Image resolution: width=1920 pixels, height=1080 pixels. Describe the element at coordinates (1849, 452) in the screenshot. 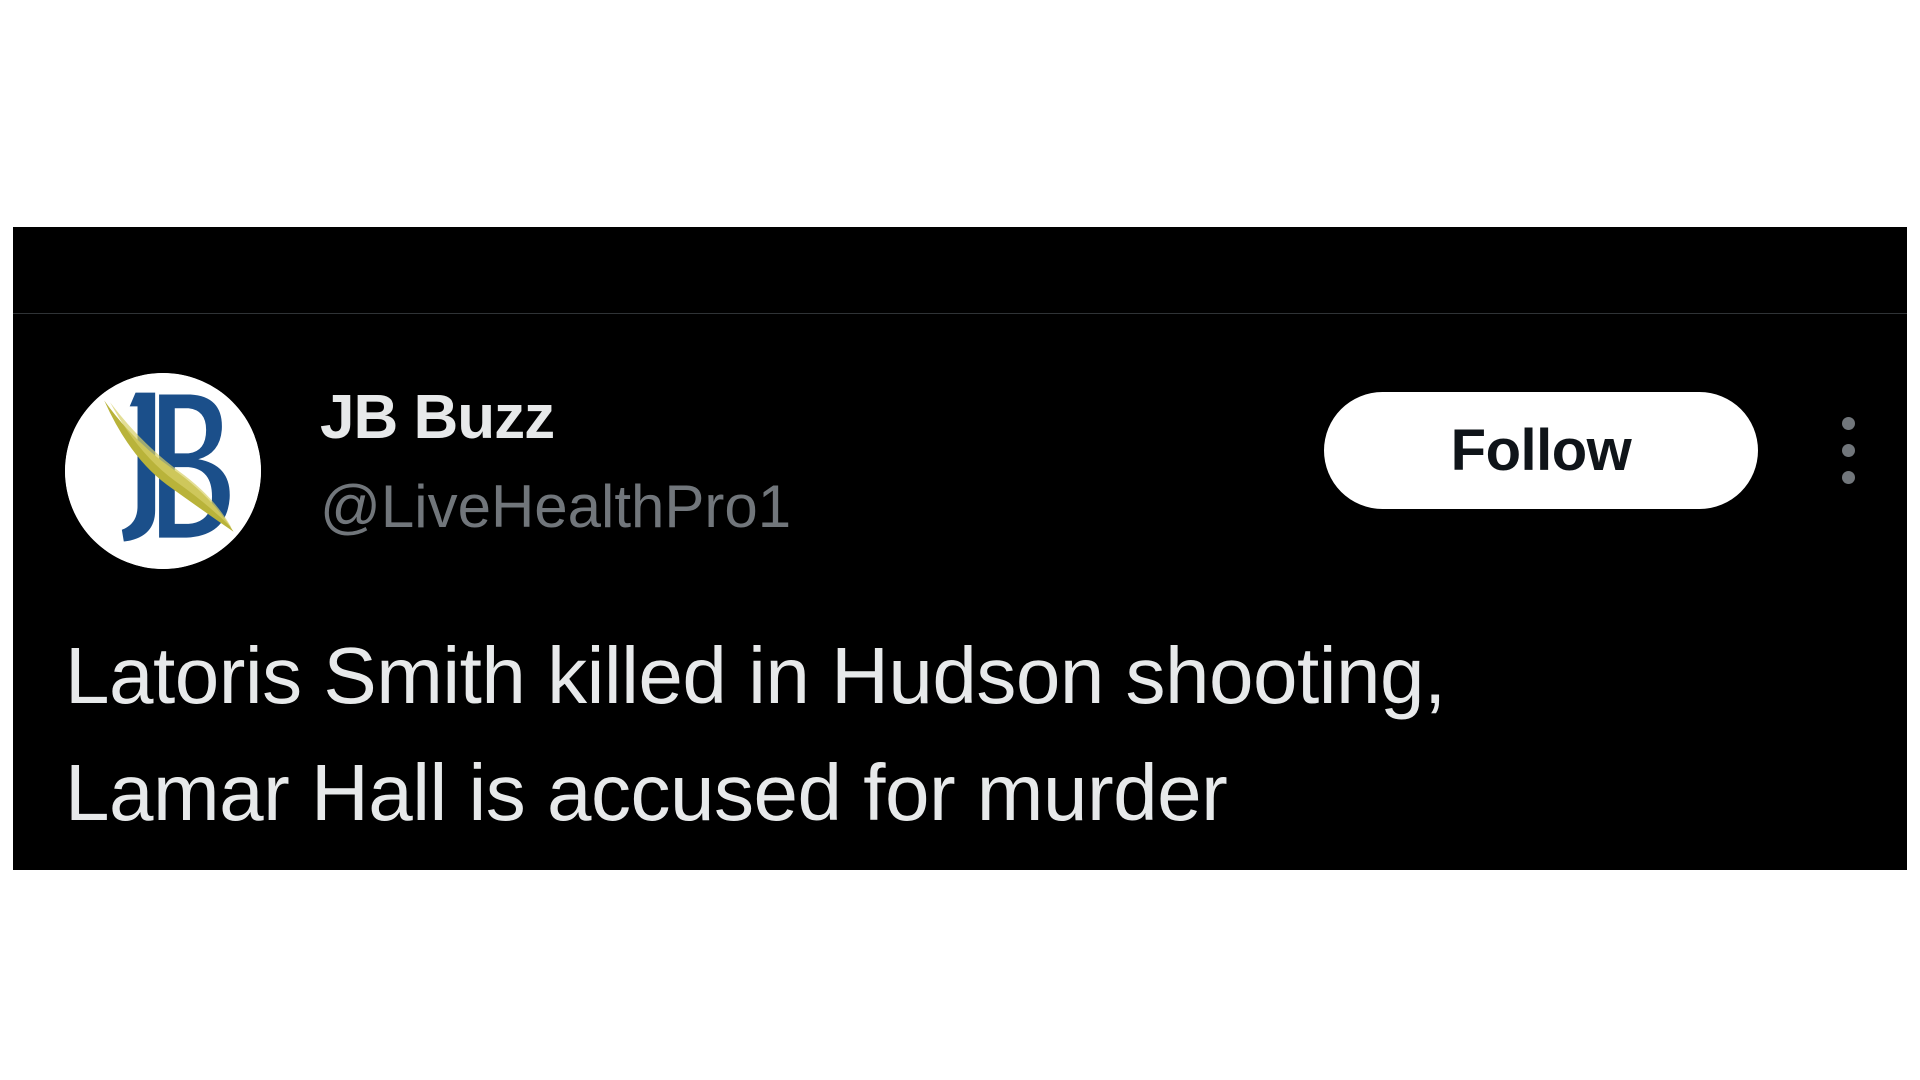

I see `more-options-button` at that location.